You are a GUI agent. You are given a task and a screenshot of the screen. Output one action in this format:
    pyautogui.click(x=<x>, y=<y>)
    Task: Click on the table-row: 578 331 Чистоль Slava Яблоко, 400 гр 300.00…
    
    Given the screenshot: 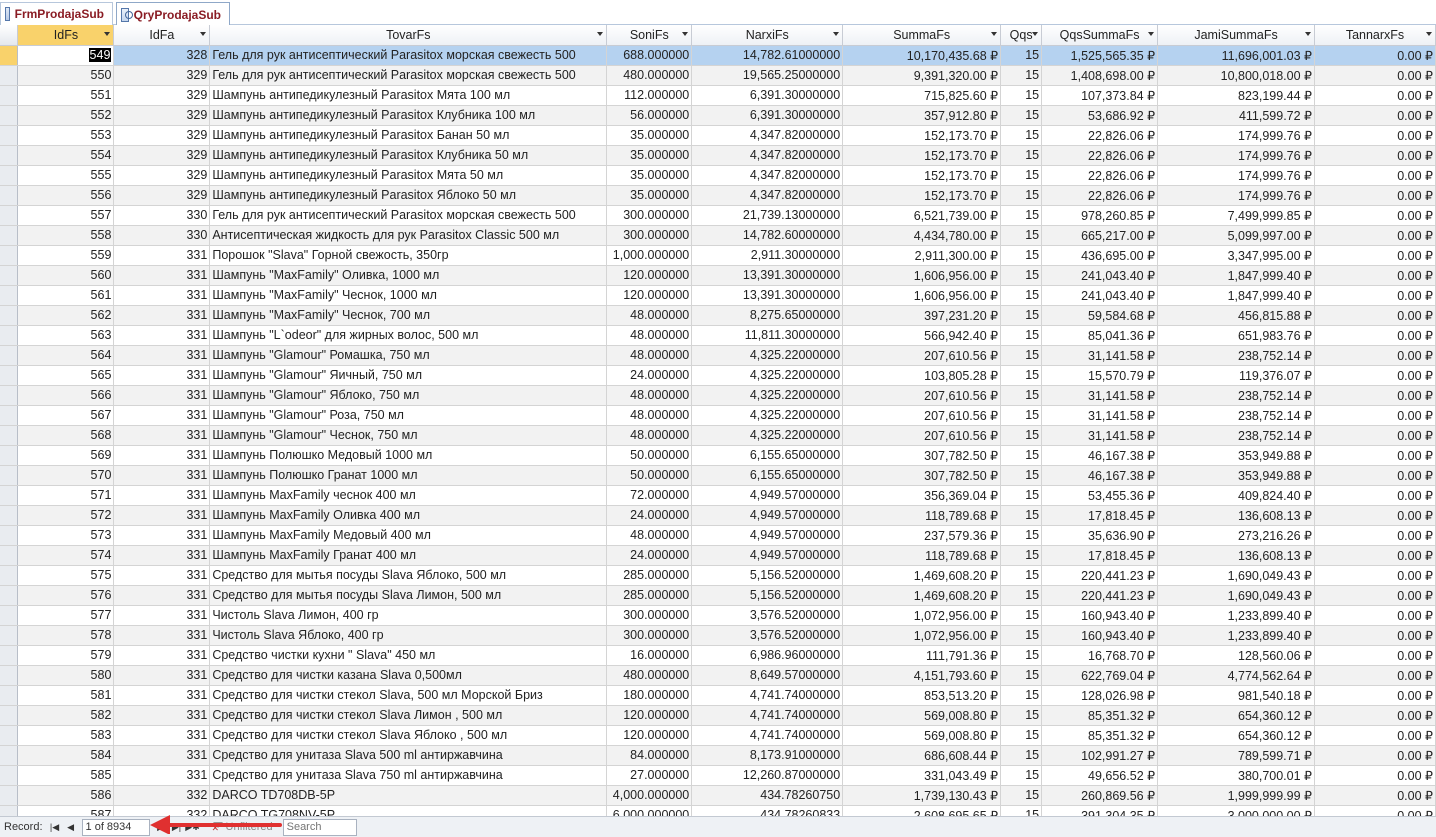 What is the action you would take?
    pyautogui.click(x=718, y=635)
    